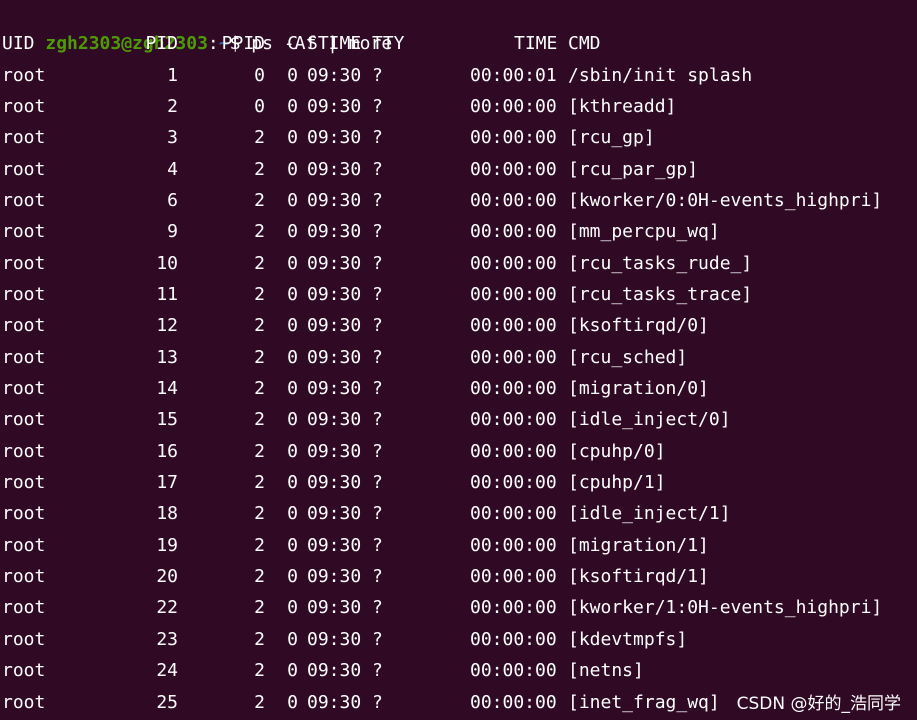 This screenshot has height=720, width=917. What do you see at coordinates (259, 75) in the screenshot?
I see `cell-ppid: 0` at bounding box center [259, 75].